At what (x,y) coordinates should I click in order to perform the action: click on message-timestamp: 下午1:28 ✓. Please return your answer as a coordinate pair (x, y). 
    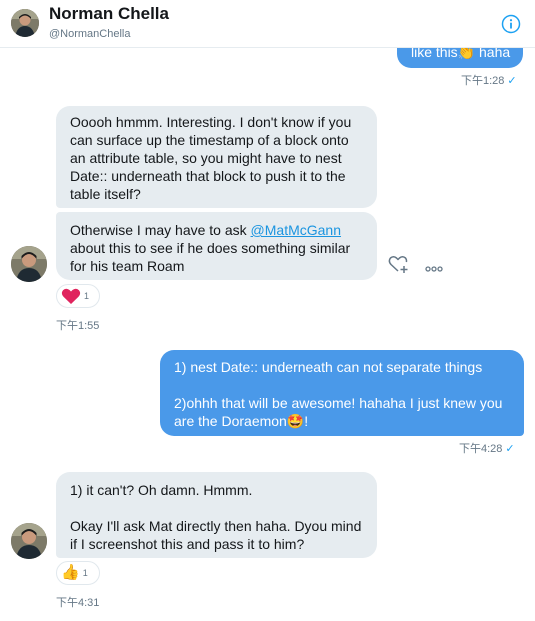
    Looking at the image, I should click on (489, 81).